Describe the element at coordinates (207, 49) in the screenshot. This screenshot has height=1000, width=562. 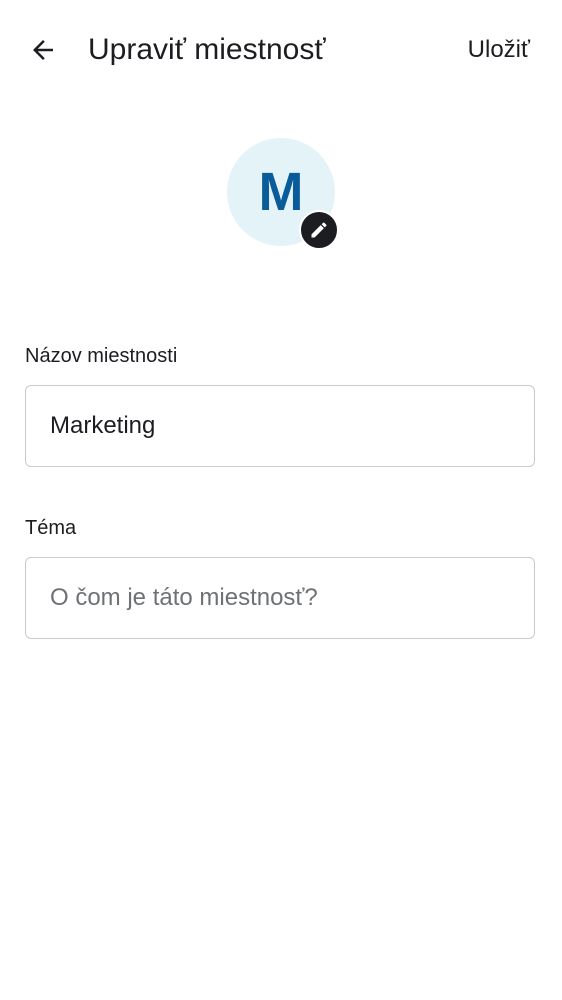
I see `page-title: Upraviť miestnosť` at that location.